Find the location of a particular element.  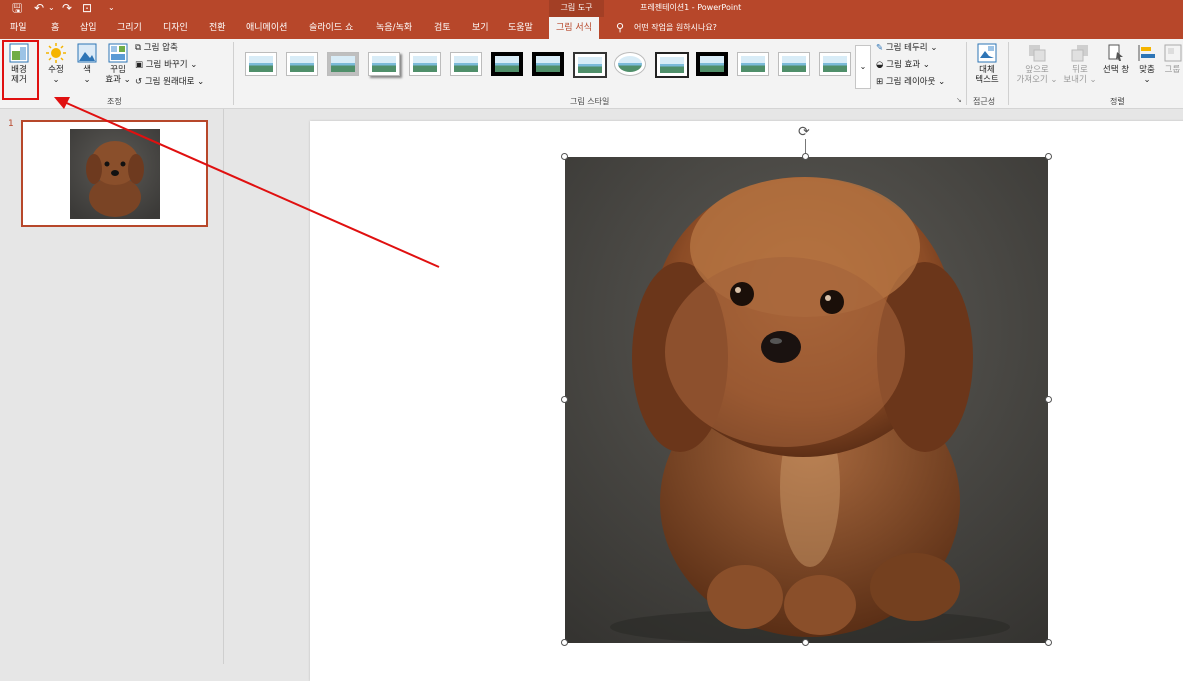

tab-review: 검토 is located at coordinates (442, 28).